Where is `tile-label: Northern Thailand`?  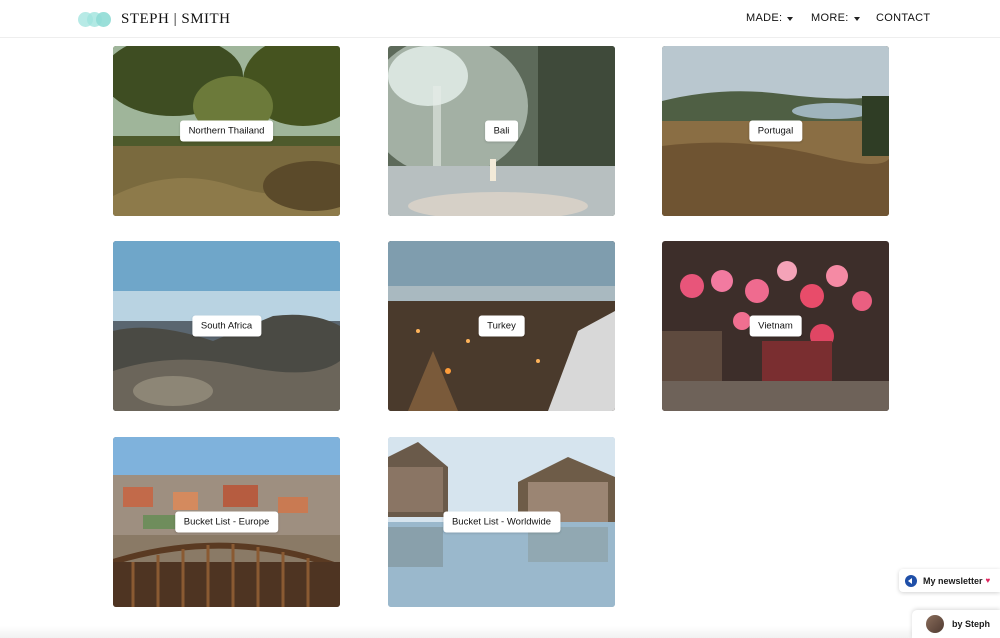 tile-label: Northern Thailand is located at coordinates (226, 131).